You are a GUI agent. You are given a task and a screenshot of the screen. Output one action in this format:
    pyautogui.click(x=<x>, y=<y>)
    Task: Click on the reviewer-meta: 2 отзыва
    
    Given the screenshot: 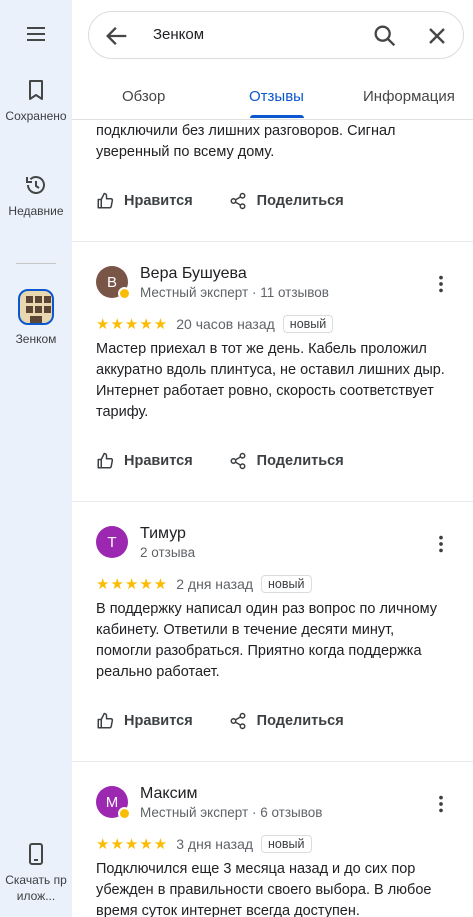 What is the action you would take?
    pyautogui.click(x=168, y=552)
    